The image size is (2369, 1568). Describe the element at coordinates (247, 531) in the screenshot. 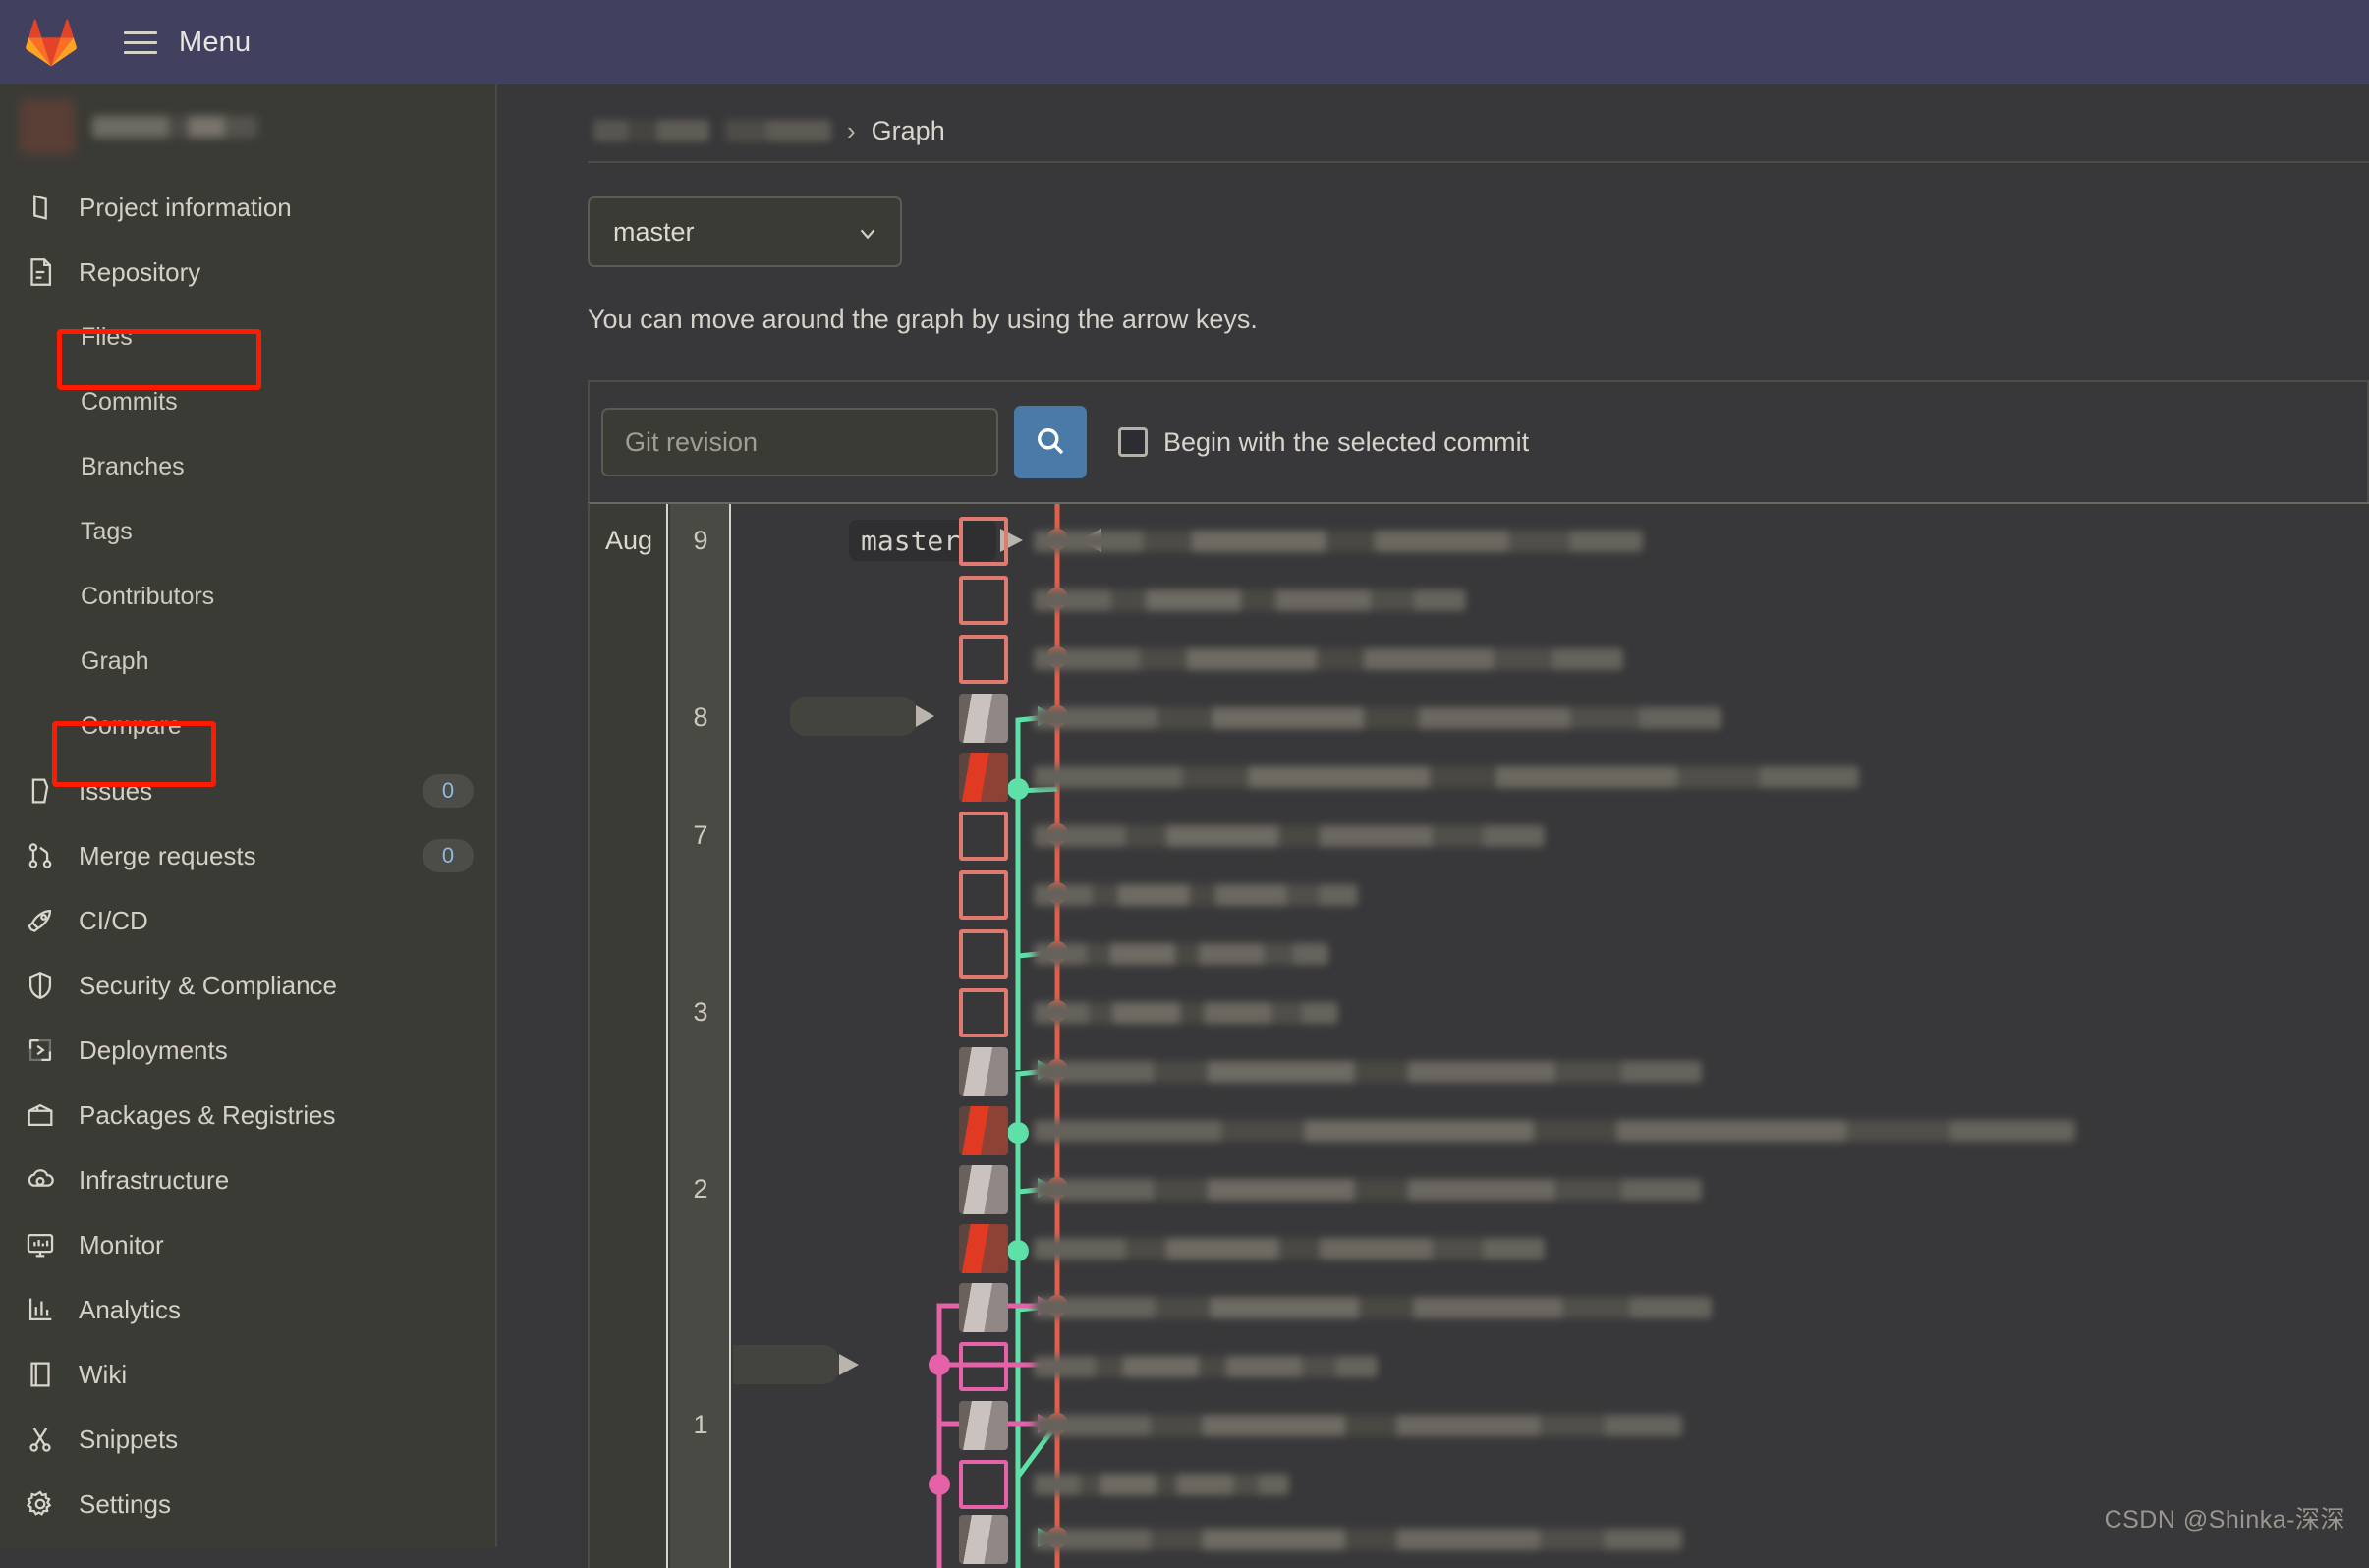

I see `sidebar-subitem-tags: Tags` at that location.